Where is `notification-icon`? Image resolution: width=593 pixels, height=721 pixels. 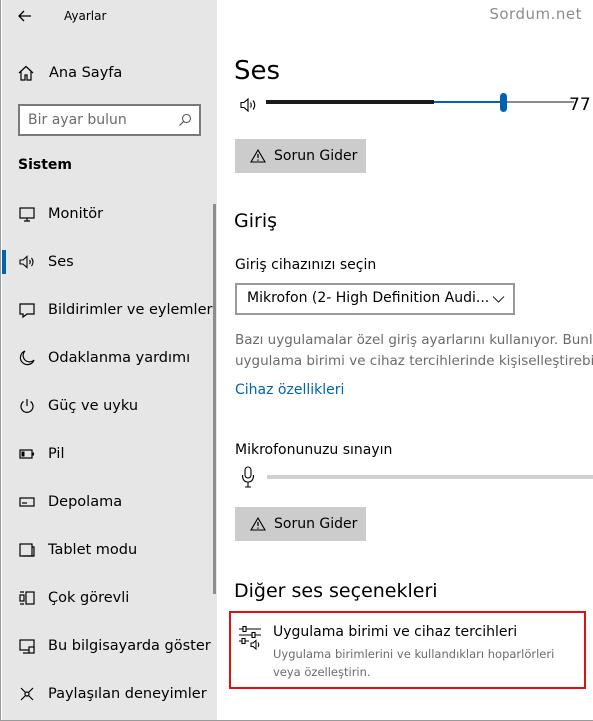
notification-icon is located at coordinates (27, 311).